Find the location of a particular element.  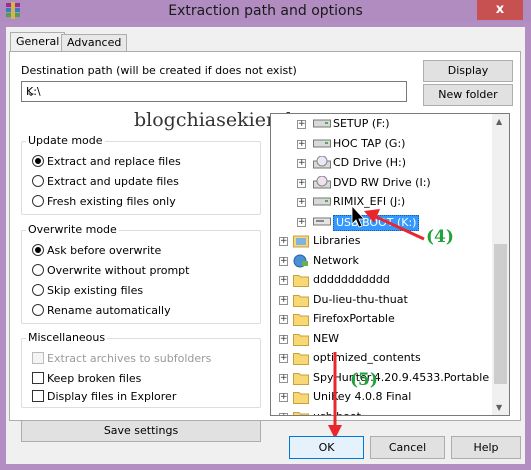

folder-icon is located at coordinates (301, 412).